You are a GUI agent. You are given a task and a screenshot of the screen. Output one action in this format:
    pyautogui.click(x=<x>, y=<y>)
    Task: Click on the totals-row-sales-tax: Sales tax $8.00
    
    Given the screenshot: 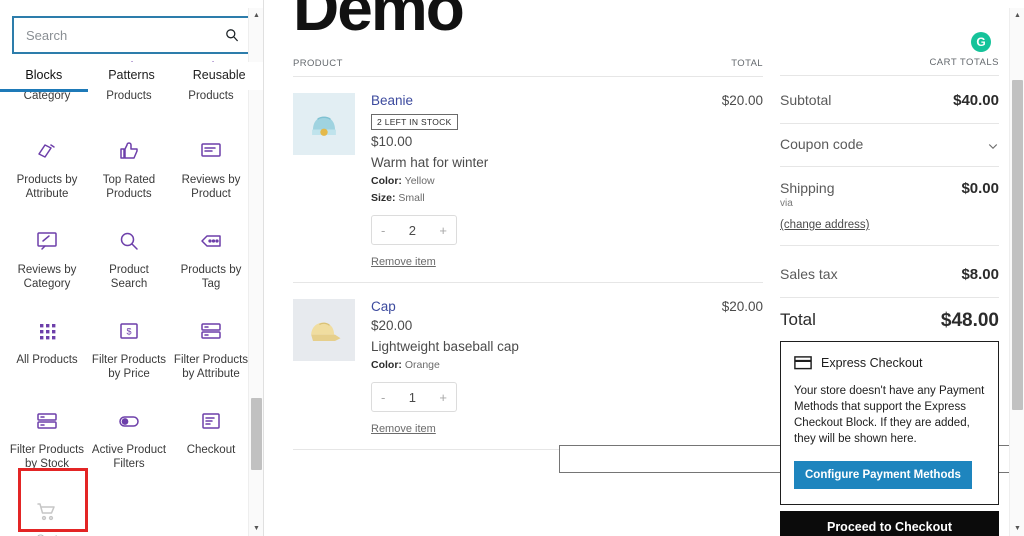 What is the action you would take?
    pyautogui.click(x=889, y=275)
    